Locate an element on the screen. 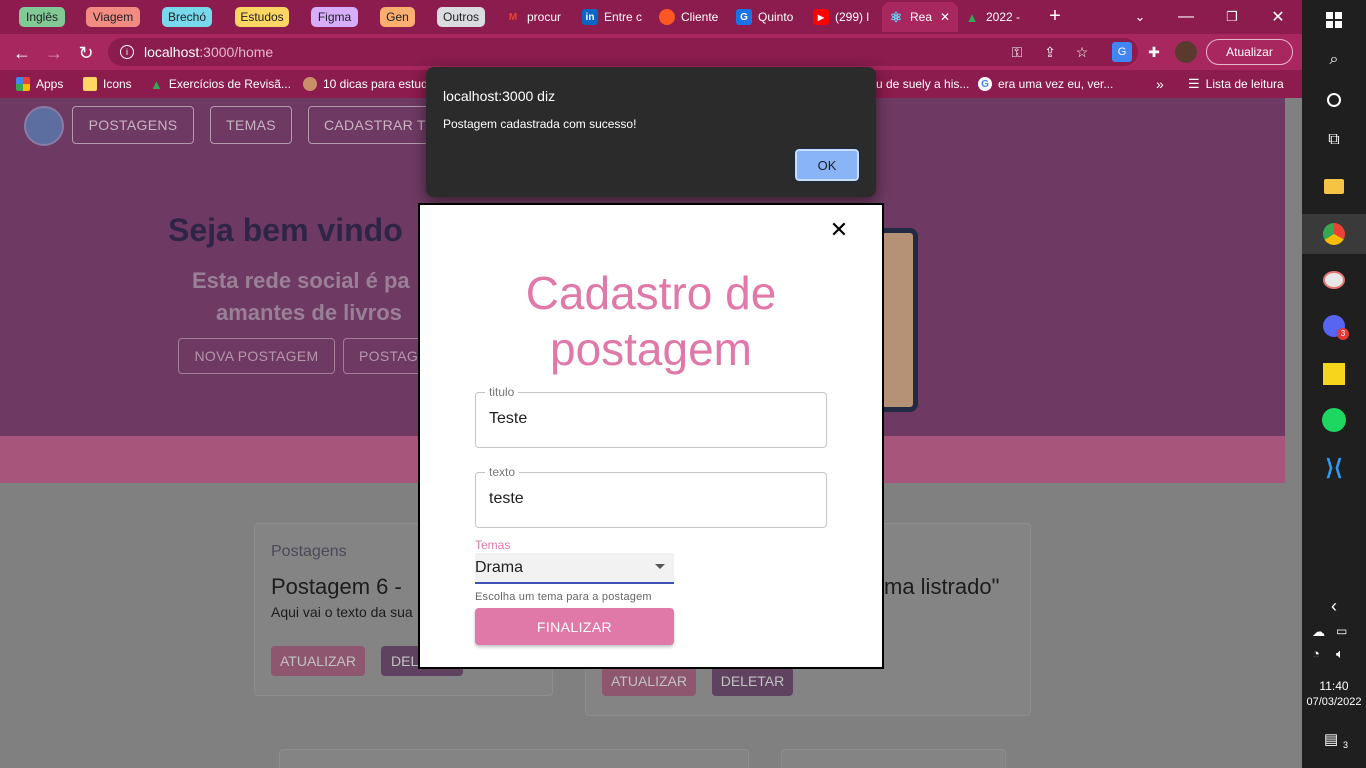  profile-avatar is located at coordinates (1186, 52).